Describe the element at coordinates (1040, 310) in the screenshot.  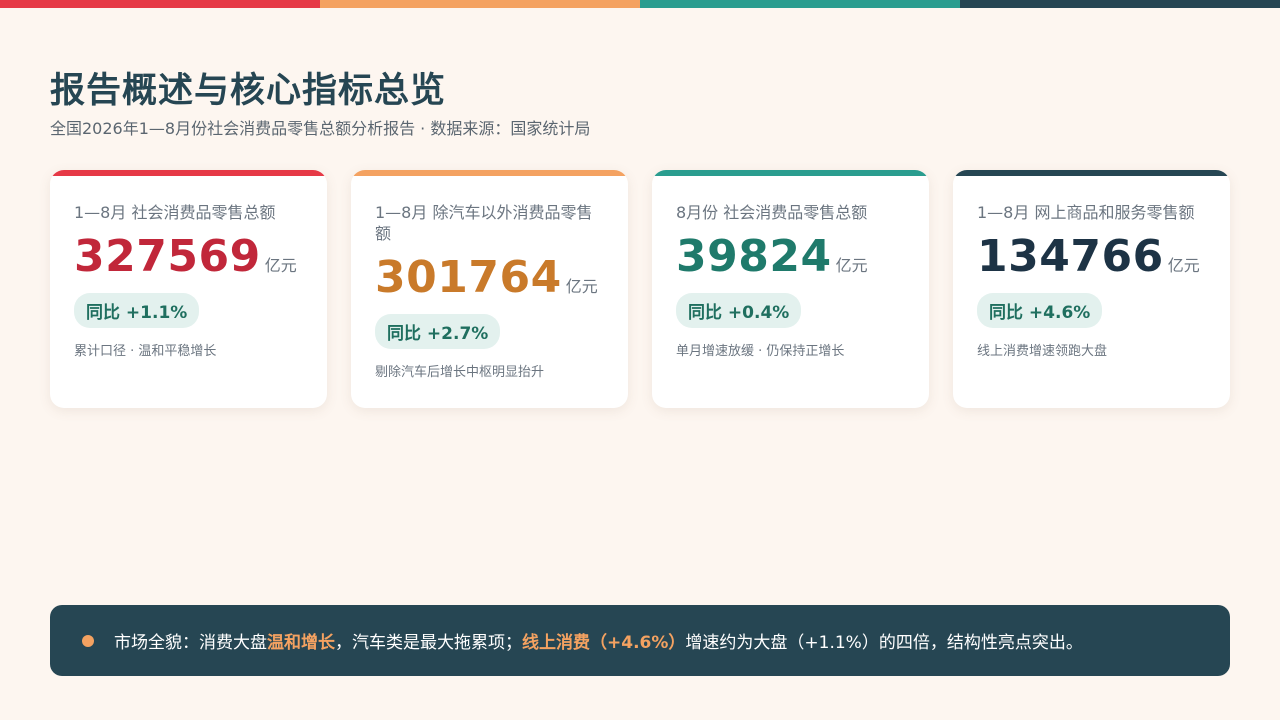
I see `yoy-badge: 同比 +4.6%` at that location.